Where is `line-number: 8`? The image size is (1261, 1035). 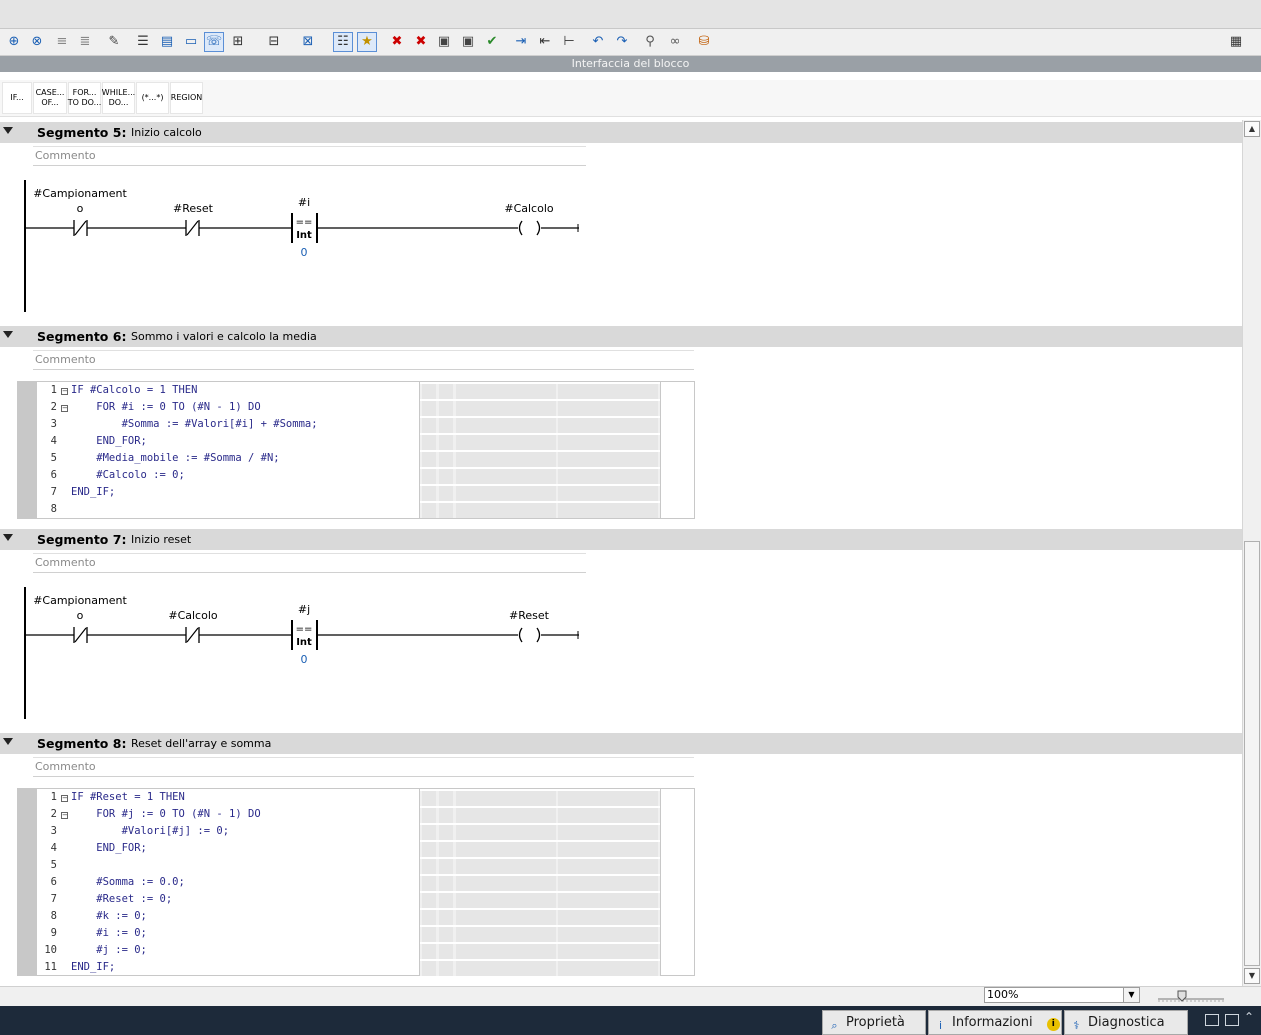
line-number: 8 is located at coordinates (53, 509).